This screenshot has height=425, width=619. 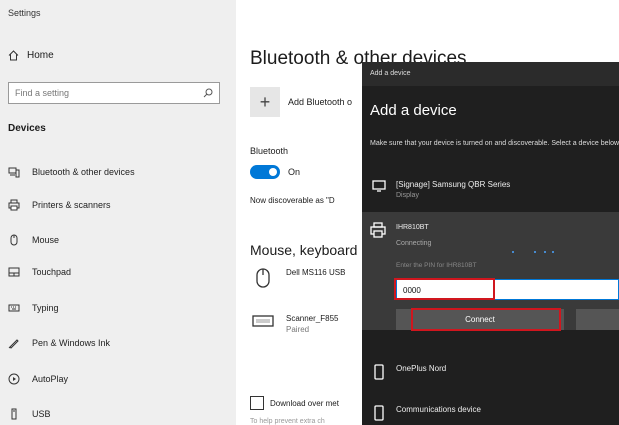 I want to click on checkbox-label: Download over met, so click(x=304, y=403).